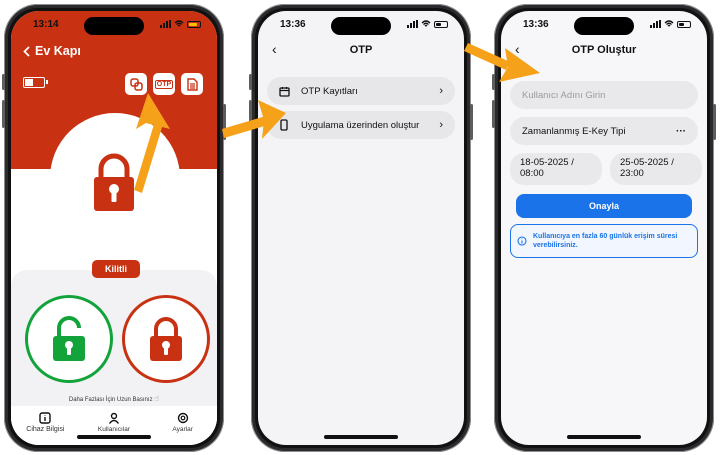 The width and height of the screenshot is (723, 455). I want to click on link-button, so click(136, 84).